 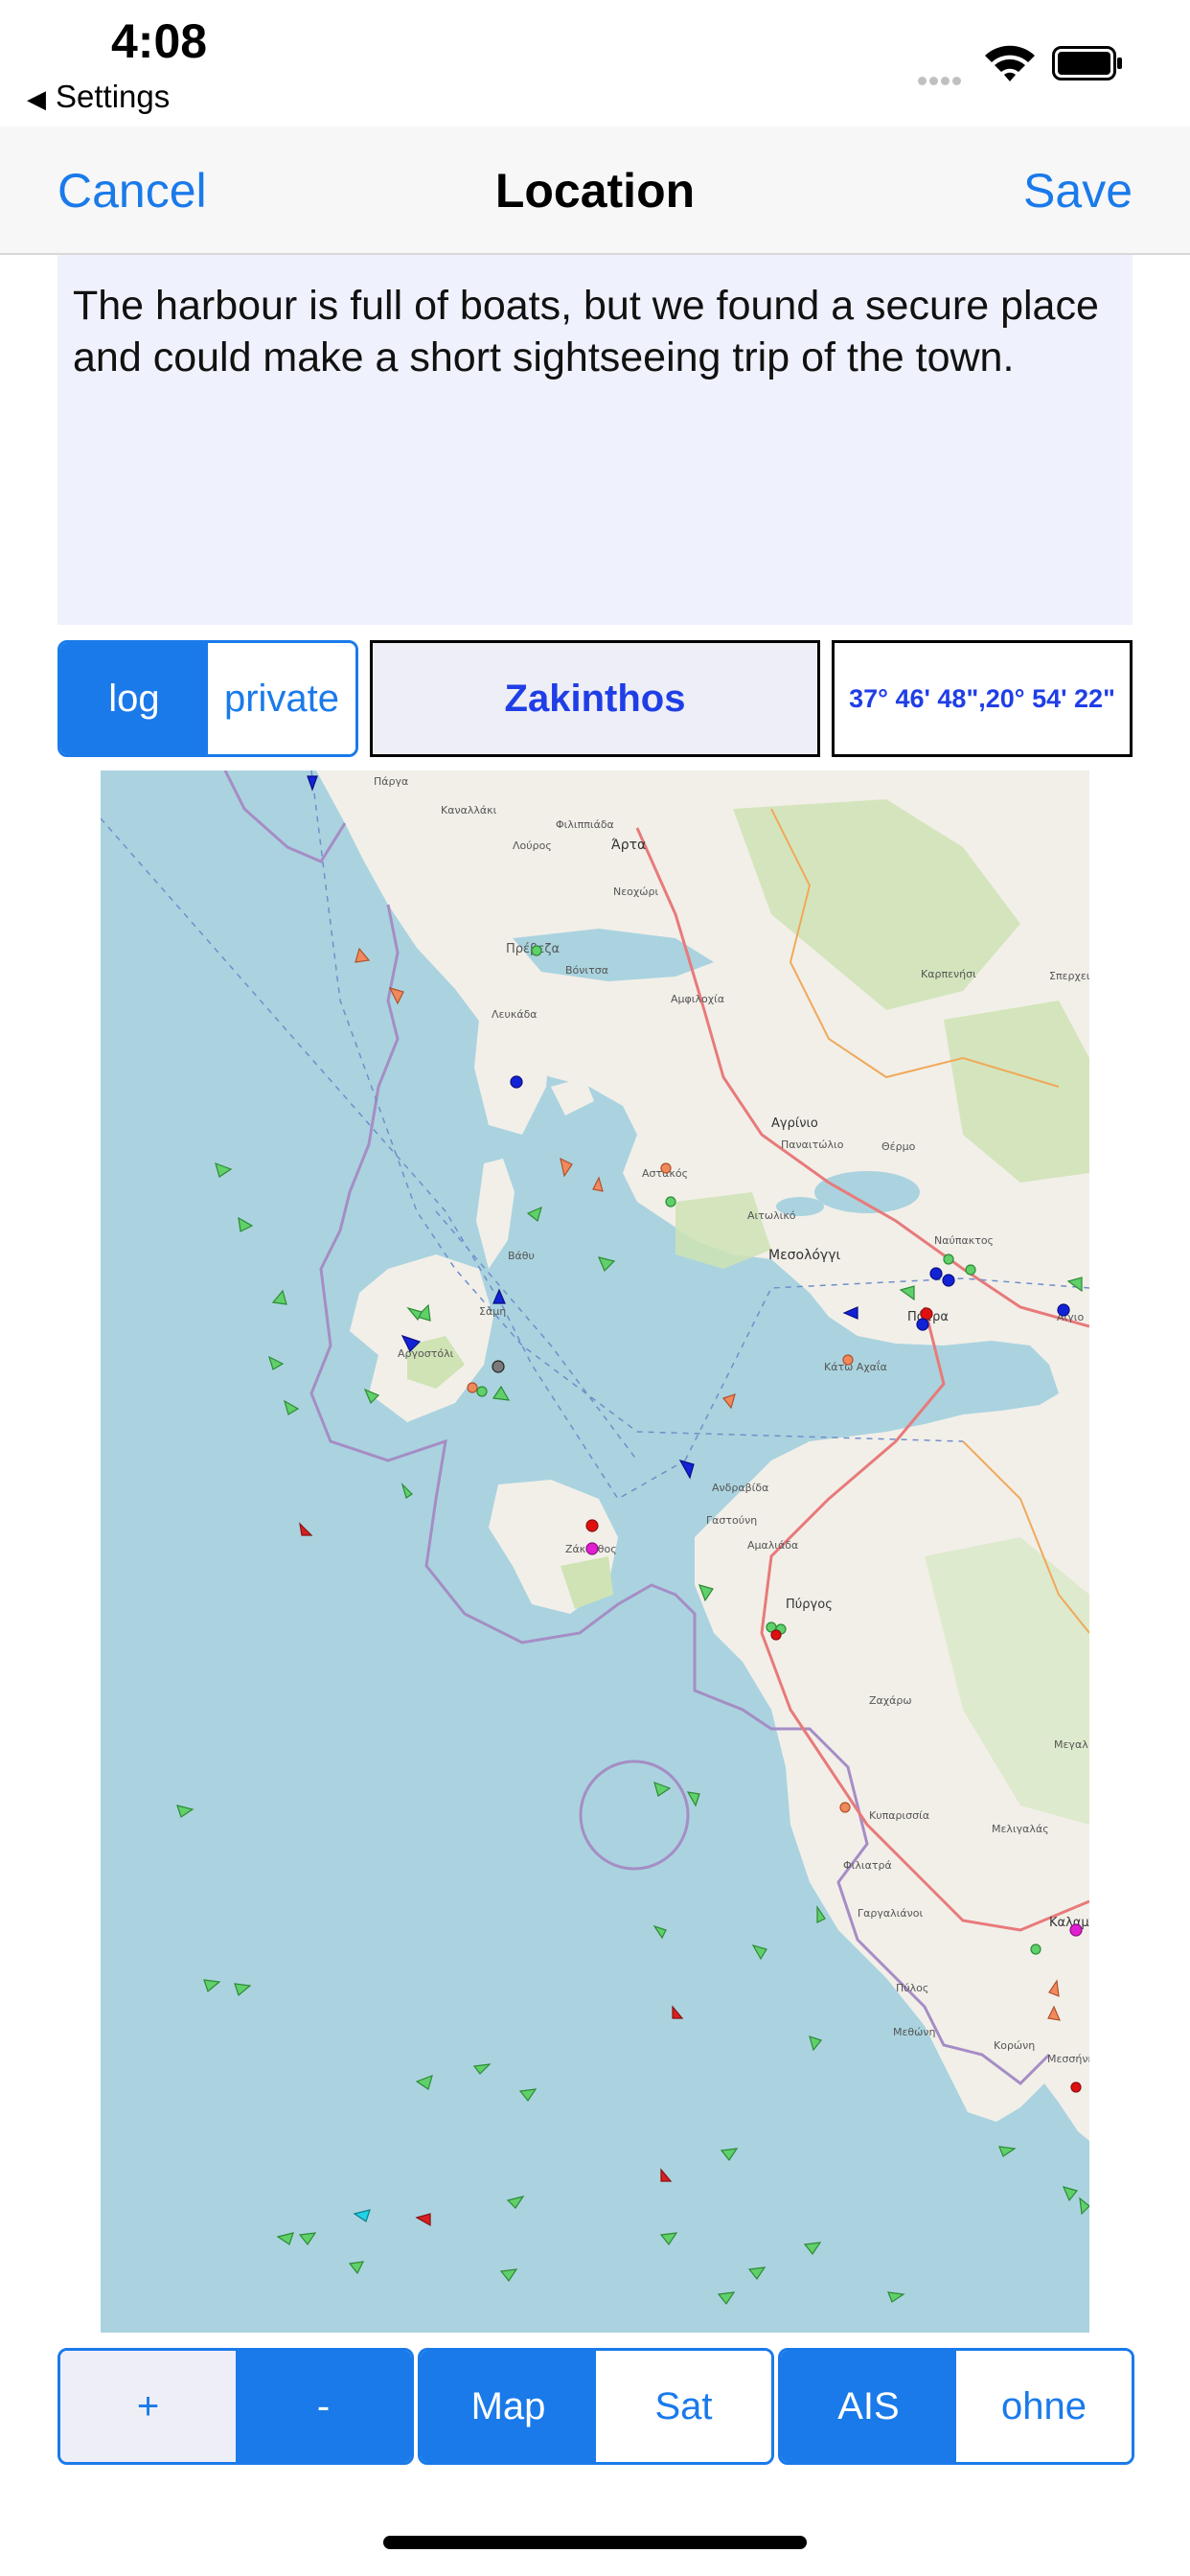 What do you see at coordinates (595, 698) in the screenshot?
I see `place-name-button: Zakinthos` at bounding box center [595, 698].